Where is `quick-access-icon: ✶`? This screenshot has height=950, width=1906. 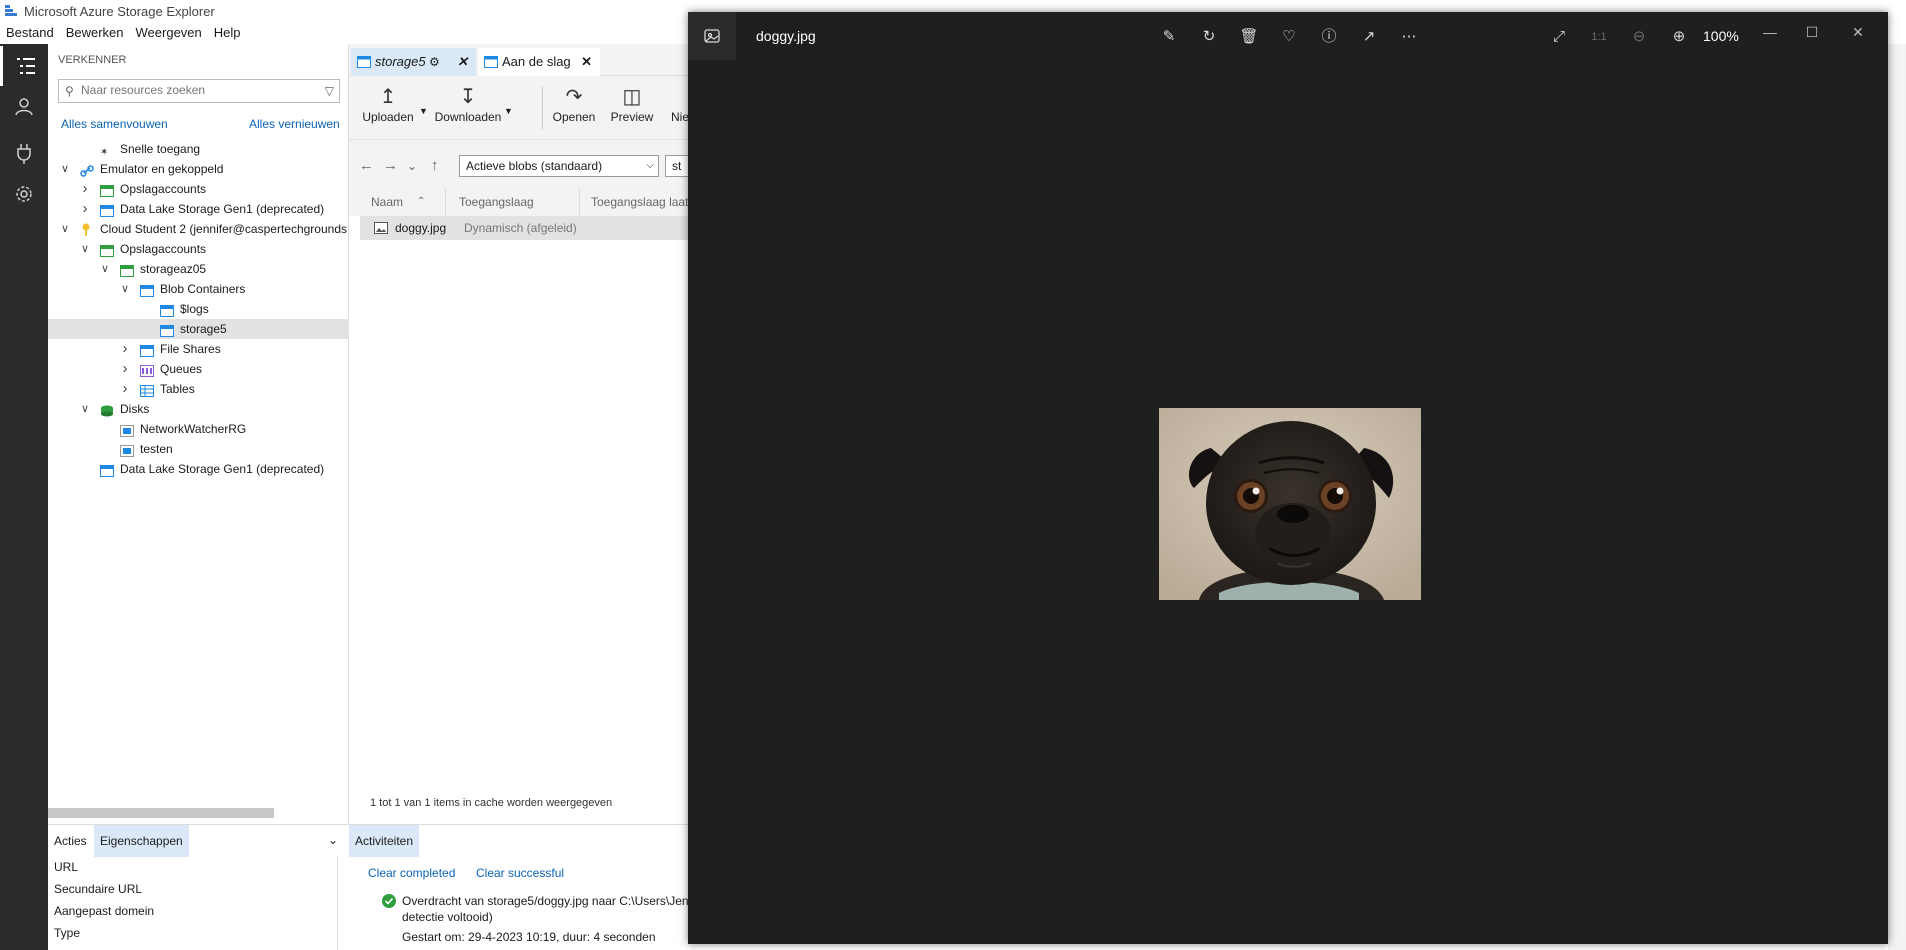
quick-access-icon: ✶ is located at coordinates (107, 150).